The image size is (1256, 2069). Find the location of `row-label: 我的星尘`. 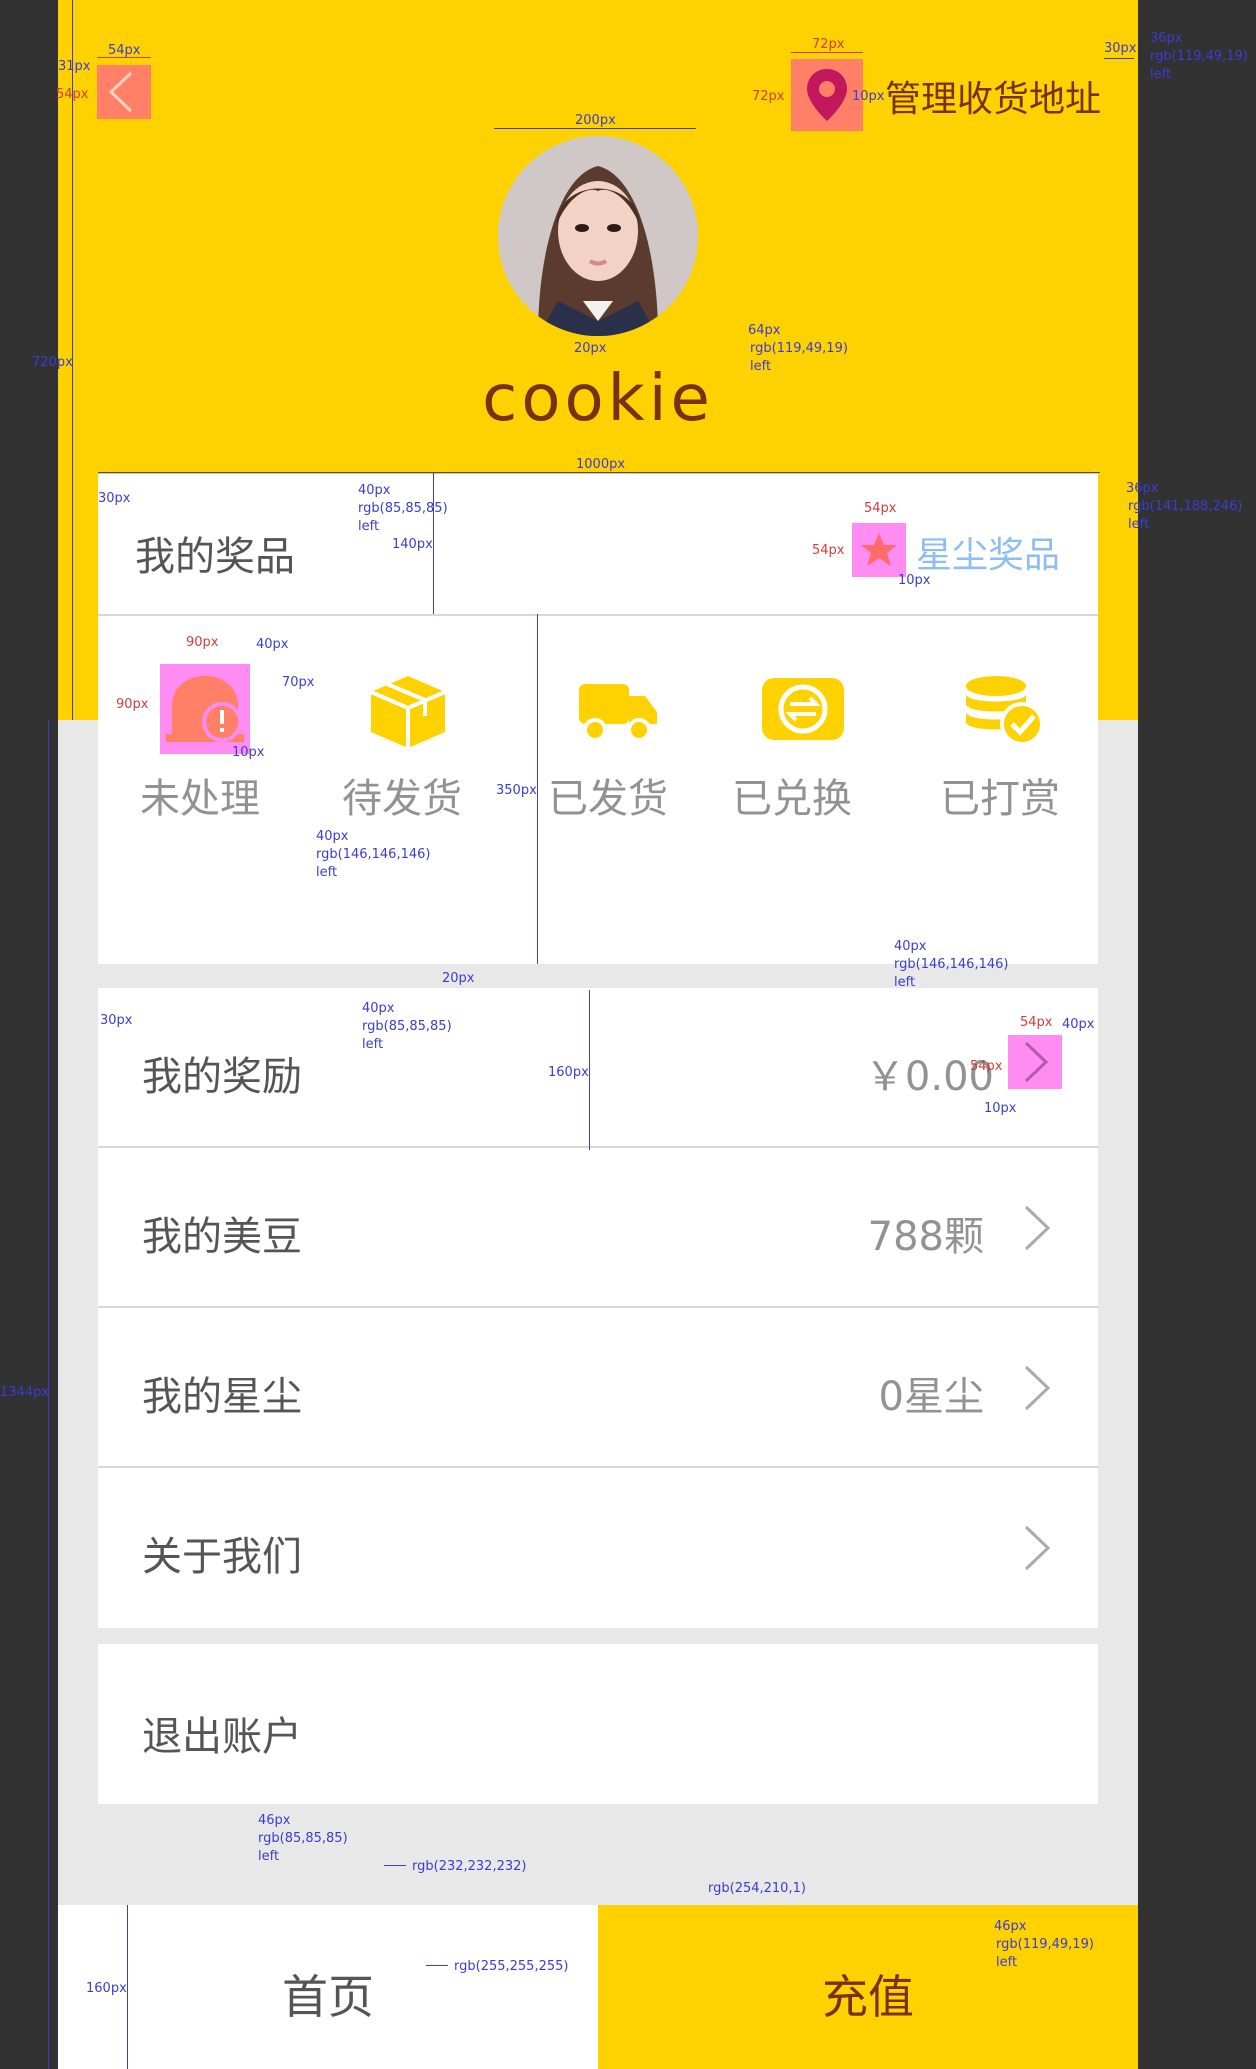

row-label: 我的星尘 is located at coordinates (222, 1397).